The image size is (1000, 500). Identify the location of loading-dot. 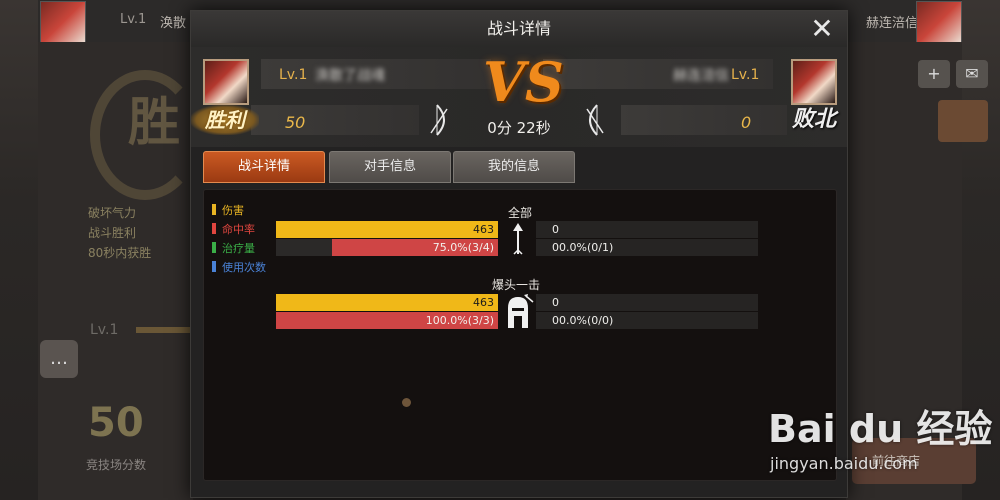
(406, 402).